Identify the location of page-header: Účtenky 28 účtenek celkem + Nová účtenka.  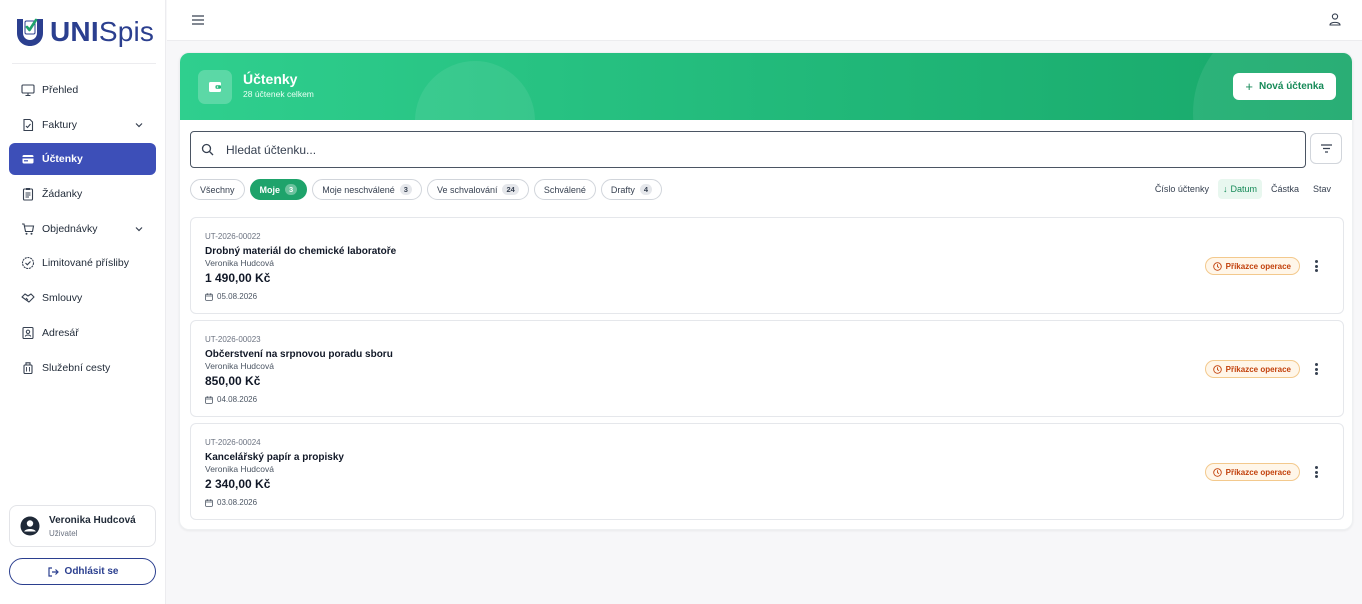
(766, 86).